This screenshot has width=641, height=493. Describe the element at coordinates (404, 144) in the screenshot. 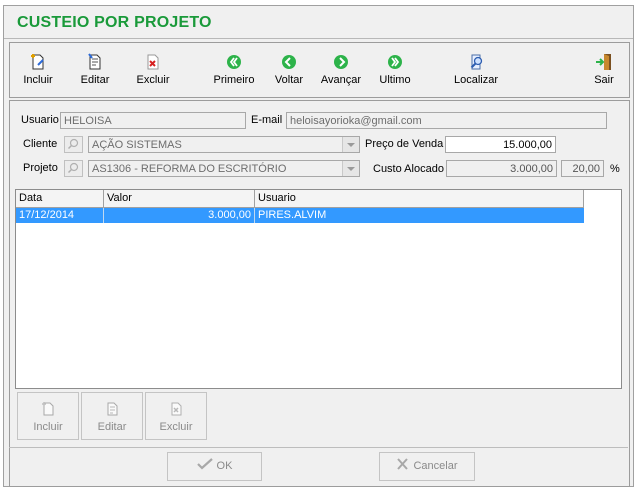

I see `preco-venda-label: Preço de Venda` at that location.